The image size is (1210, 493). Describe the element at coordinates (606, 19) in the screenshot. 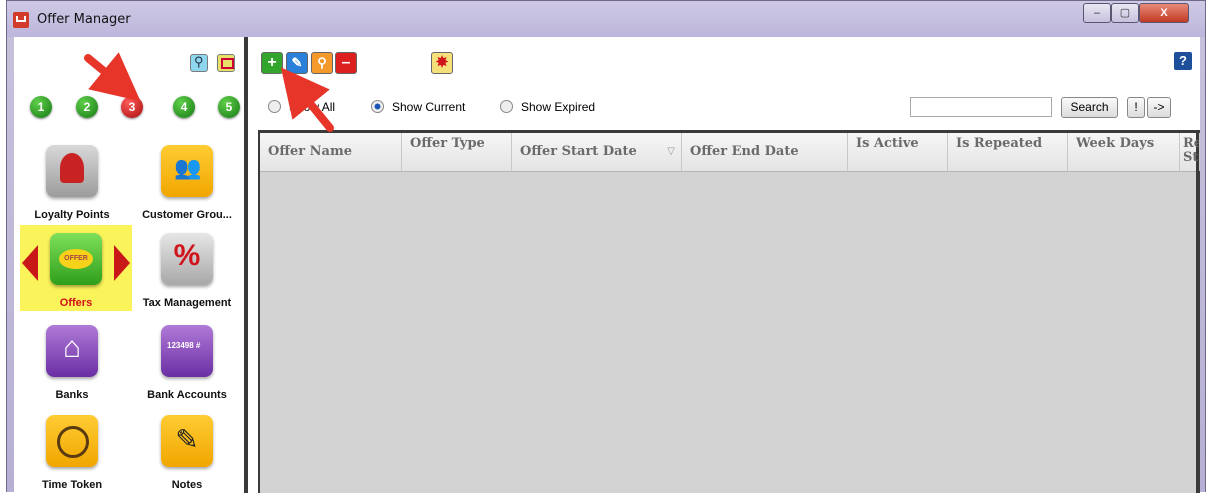

I see `title-bar: Offer Manager – ▢ X` at that location.